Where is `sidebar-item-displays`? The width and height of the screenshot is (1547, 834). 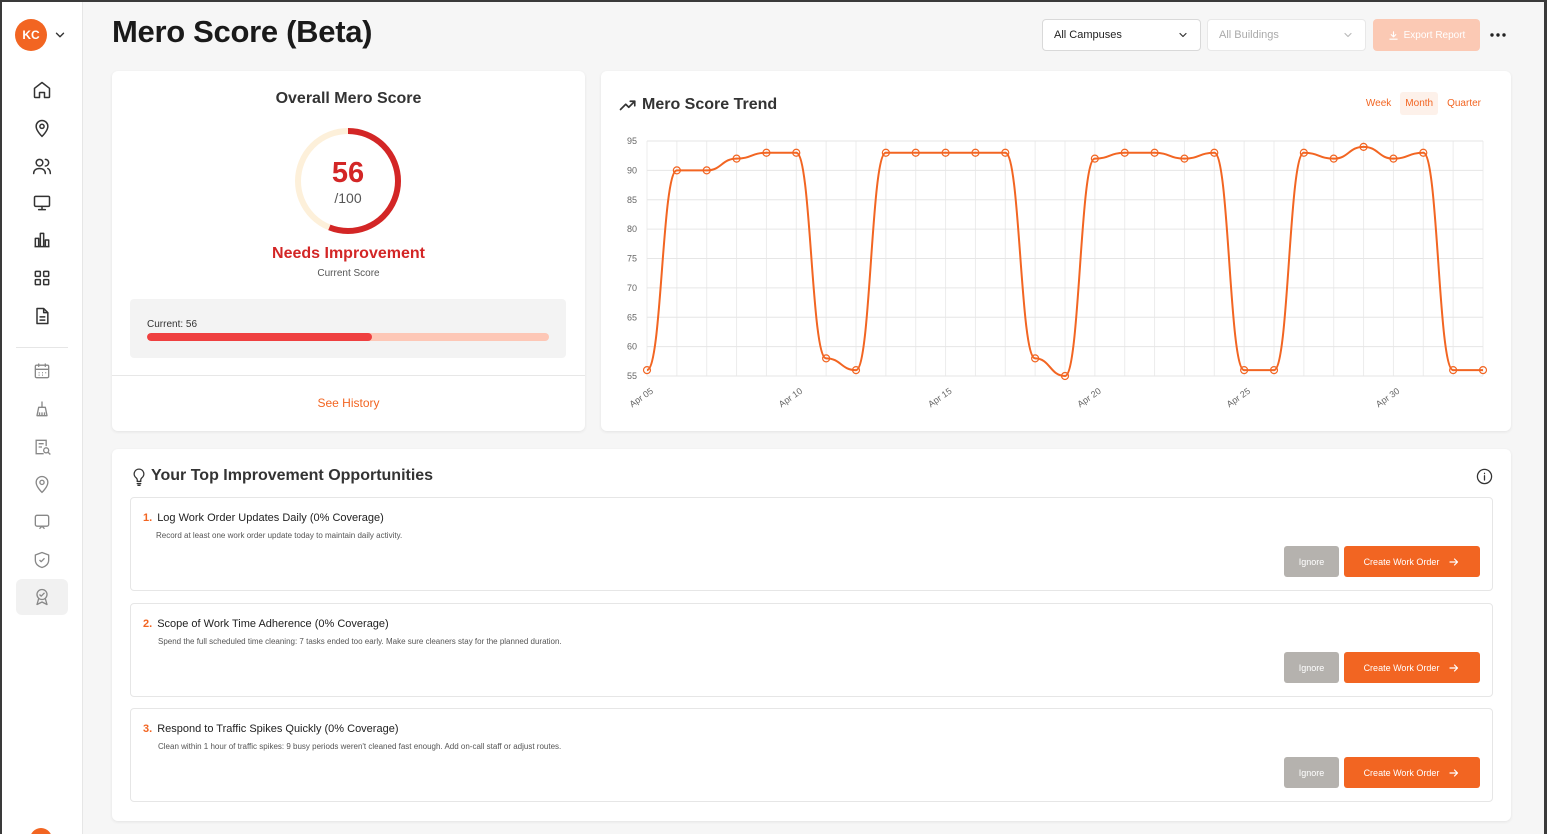 sidebar-item-displays is located at coordinates (42, 522).